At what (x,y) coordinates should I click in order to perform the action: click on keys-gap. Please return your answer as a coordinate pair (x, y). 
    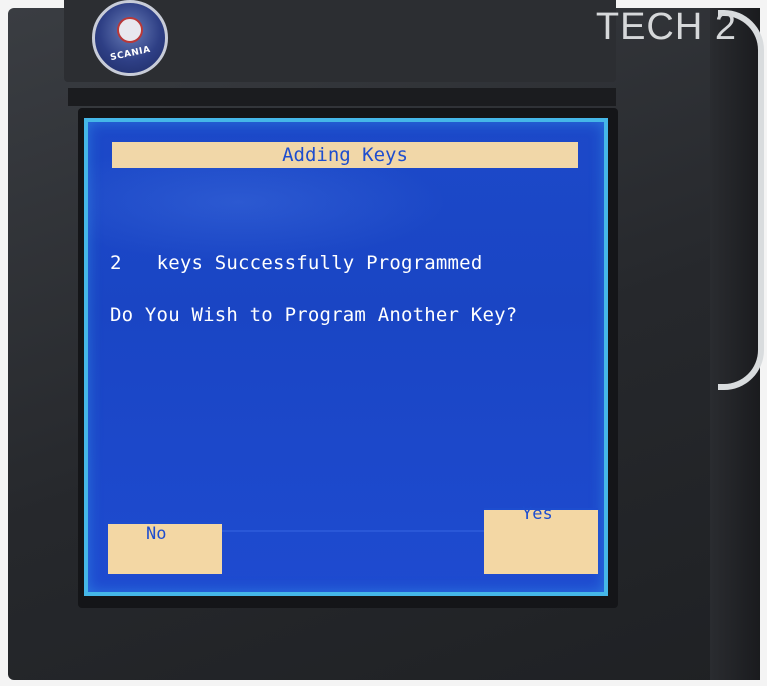
    Looking at the image, I should click on (139, 263).